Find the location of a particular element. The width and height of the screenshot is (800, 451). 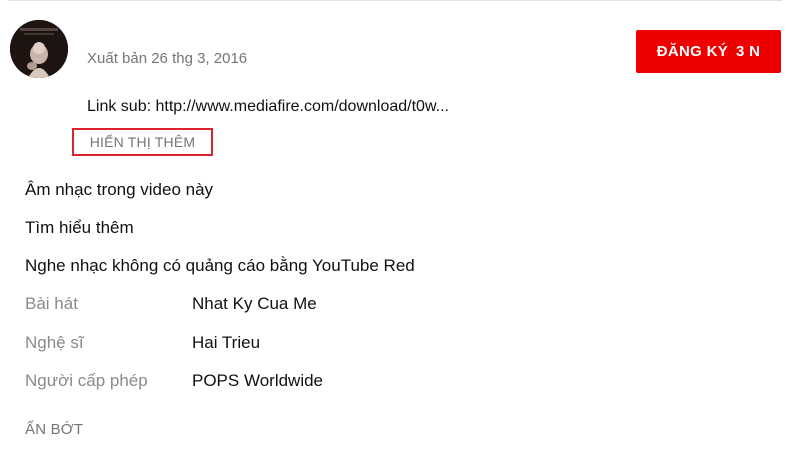

song-value: Nhat Ky Cua Me is located at coordinates (254, 303).